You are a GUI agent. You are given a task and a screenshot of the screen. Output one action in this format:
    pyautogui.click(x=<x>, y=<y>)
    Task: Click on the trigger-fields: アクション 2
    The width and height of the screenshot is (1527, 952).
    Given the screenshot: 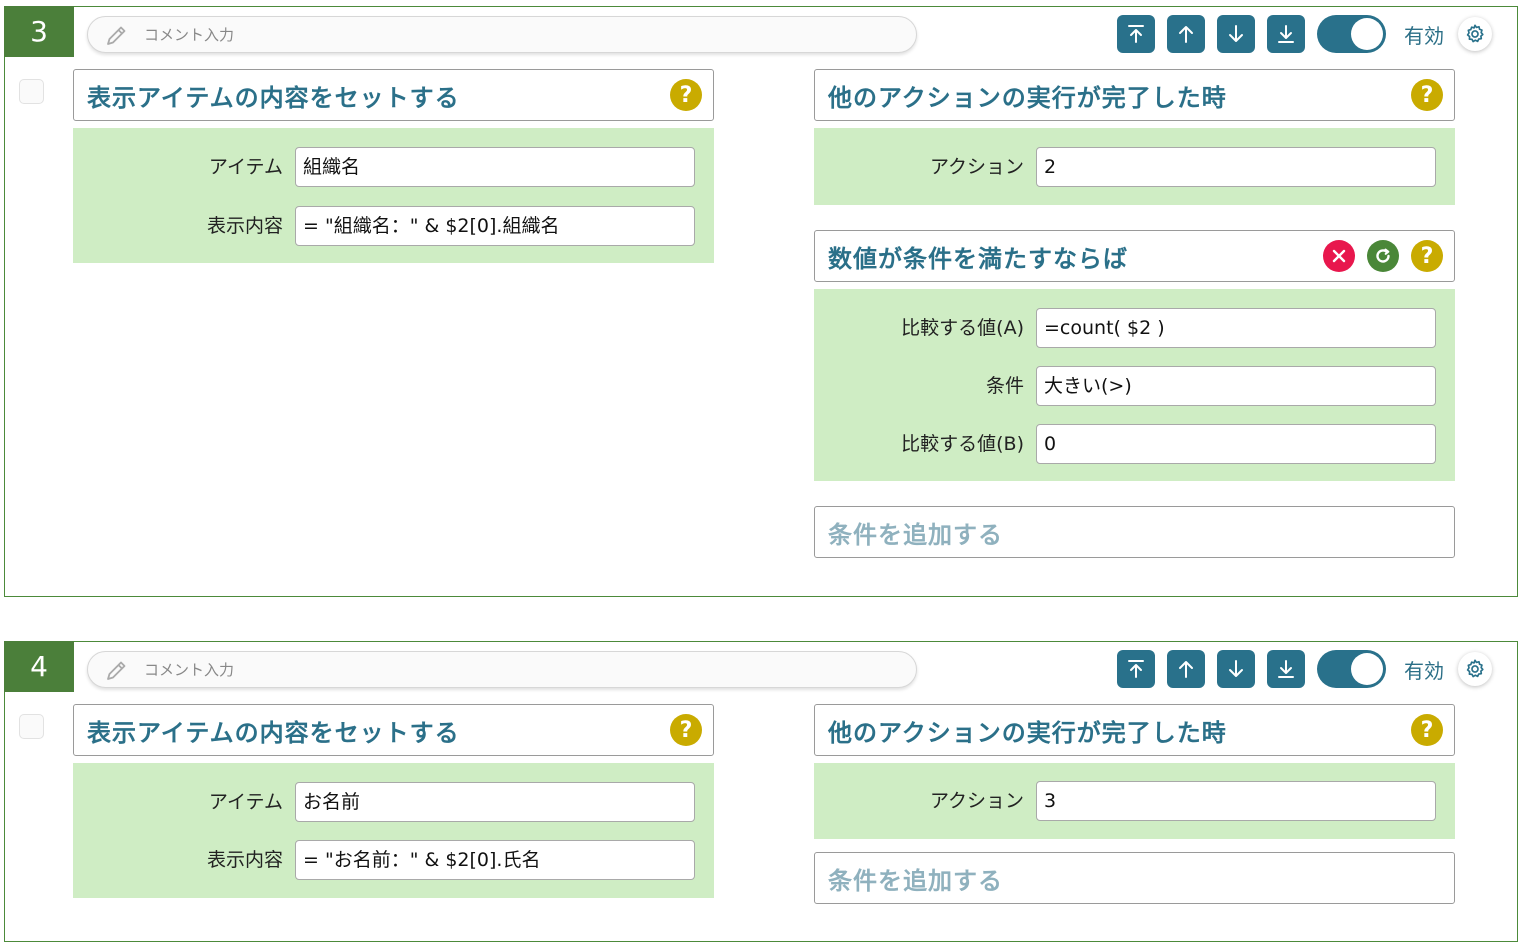 What is the action you would take?
    pyautogui.click(x=1134, y=166)
    